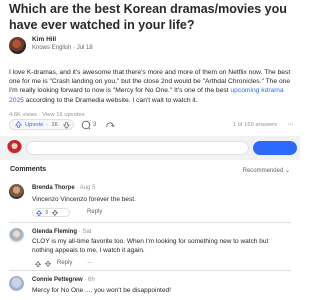 The height and width of the screenshot is (300, 320). I want to click on upvote-button: Upvote · 16, so click(41, 124).